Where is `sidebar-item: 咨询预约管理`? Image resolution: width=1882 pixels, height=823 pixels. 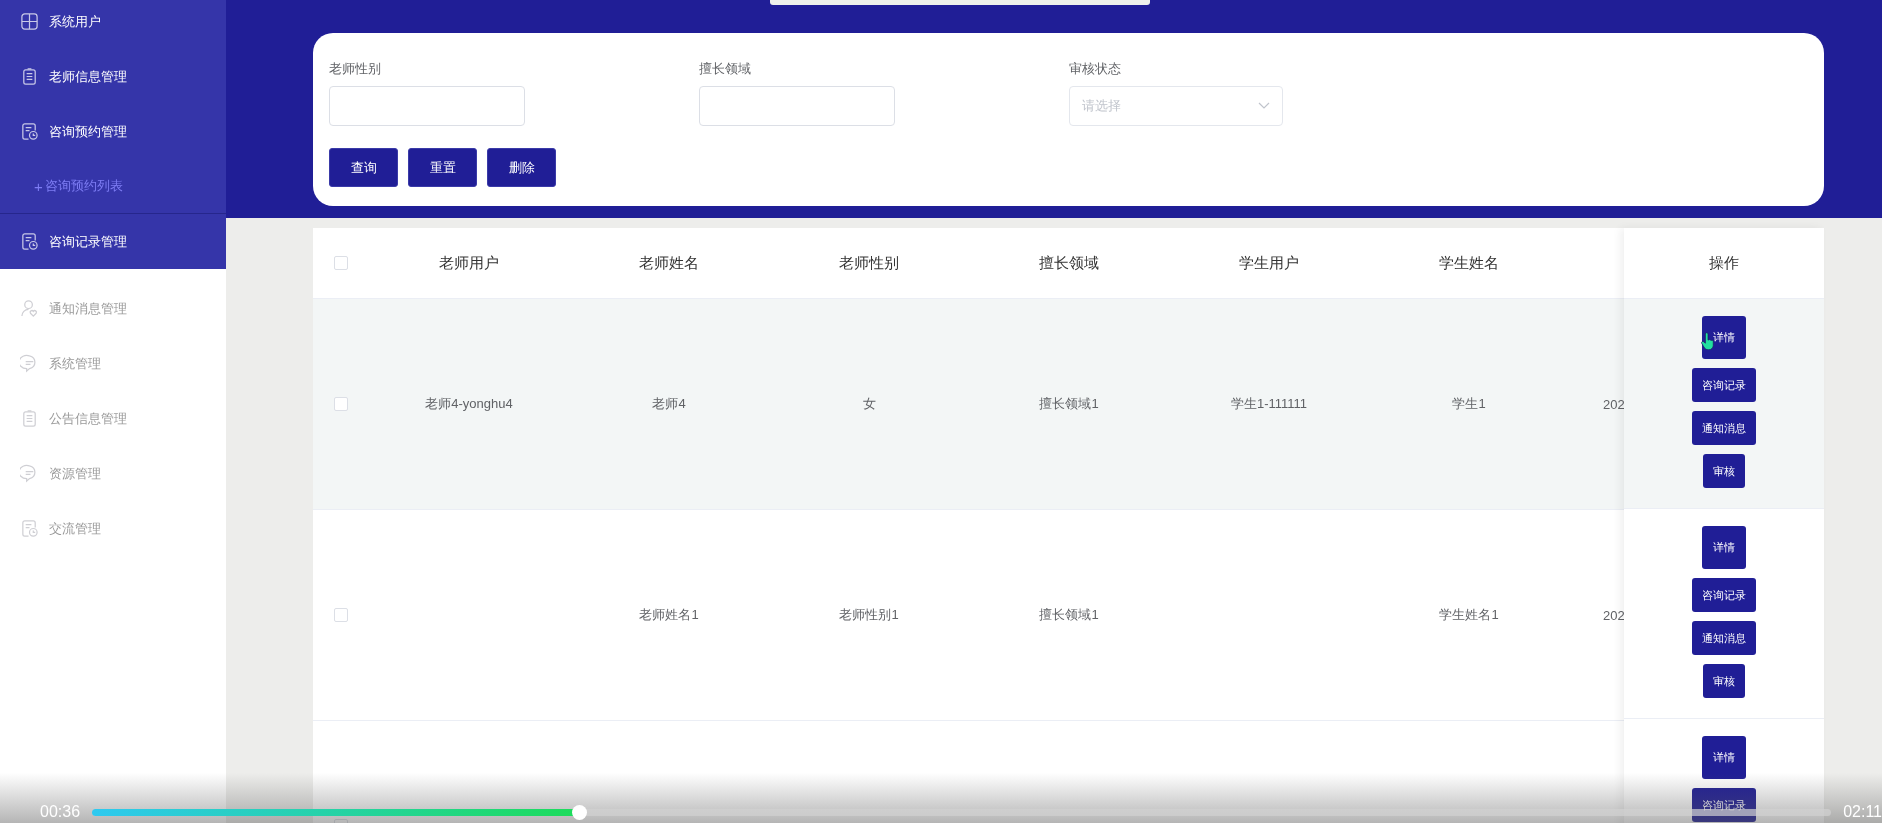
sidebar-item: 咨询预约管理 is located at coordinates (113, 131).